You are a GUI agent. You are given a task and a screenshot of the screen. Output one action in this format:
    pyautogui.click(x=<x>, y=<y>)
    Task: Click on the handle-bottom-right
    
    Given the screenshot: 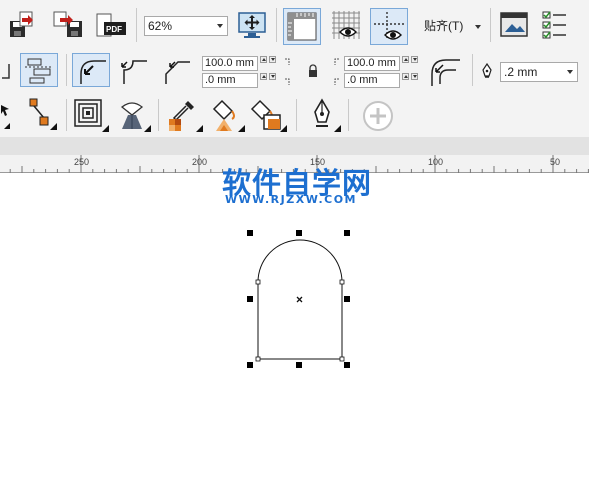 What is the action you would take?
    pyautogui.click(x=347, y=365)
    